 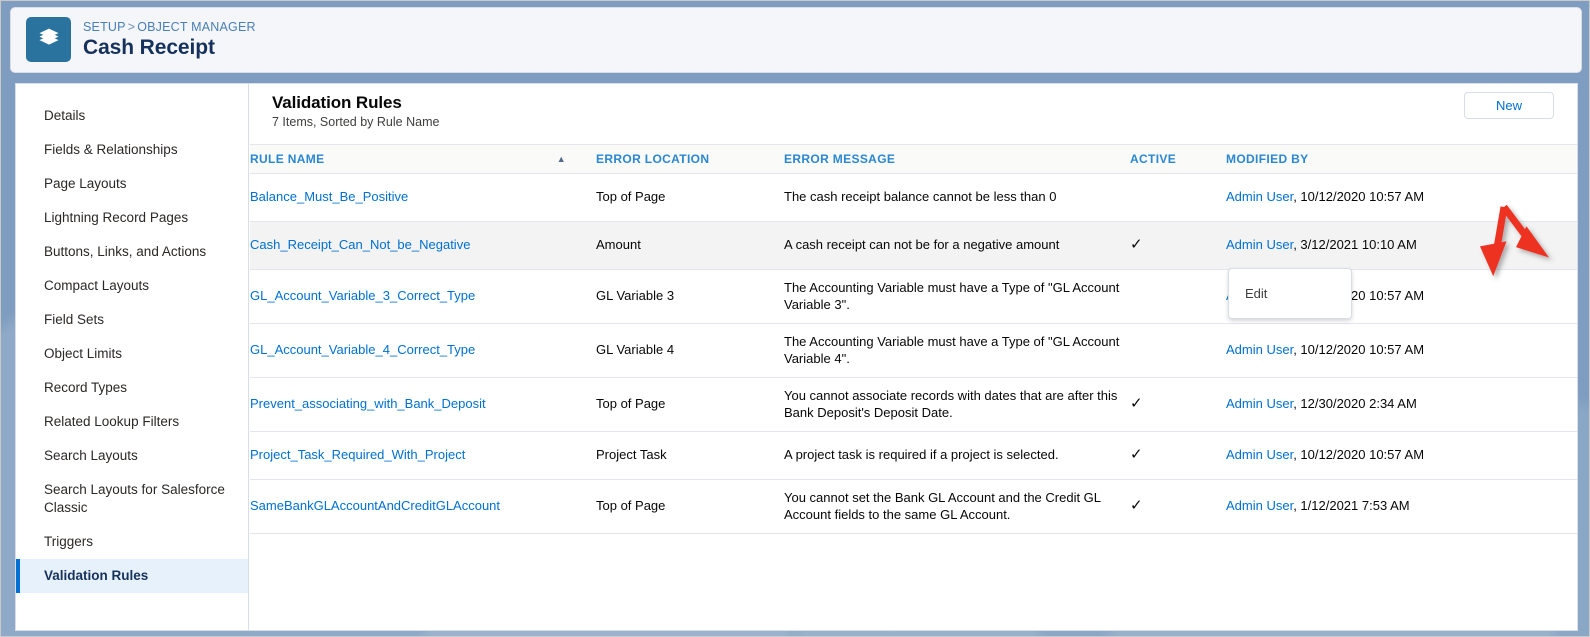 I want to click on rule-name-link: GL_Account_Variable_4_Correct_Type, so click(x=362, y=349).